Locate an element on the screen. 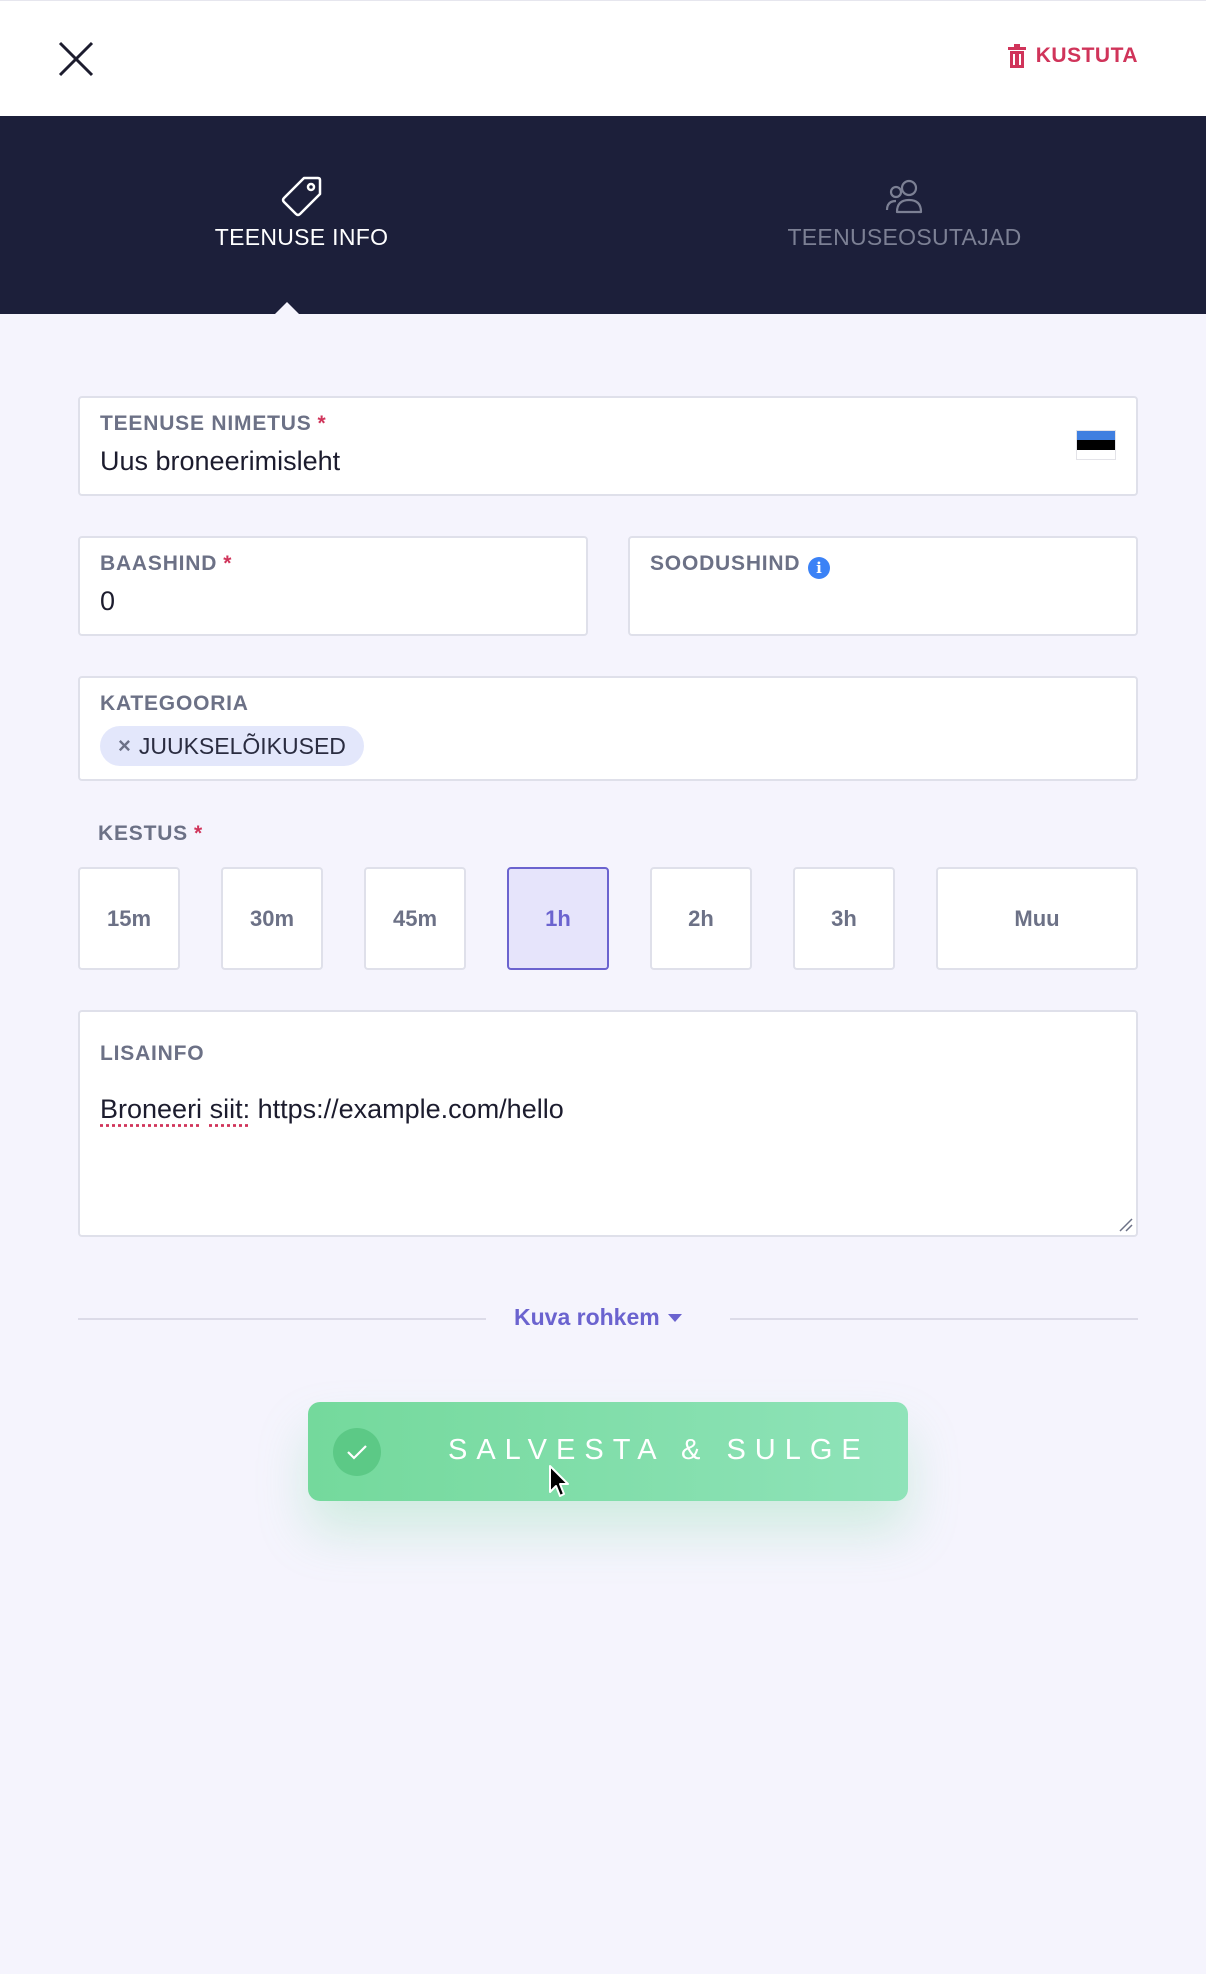  close-button is located at coordinates (76, 59).